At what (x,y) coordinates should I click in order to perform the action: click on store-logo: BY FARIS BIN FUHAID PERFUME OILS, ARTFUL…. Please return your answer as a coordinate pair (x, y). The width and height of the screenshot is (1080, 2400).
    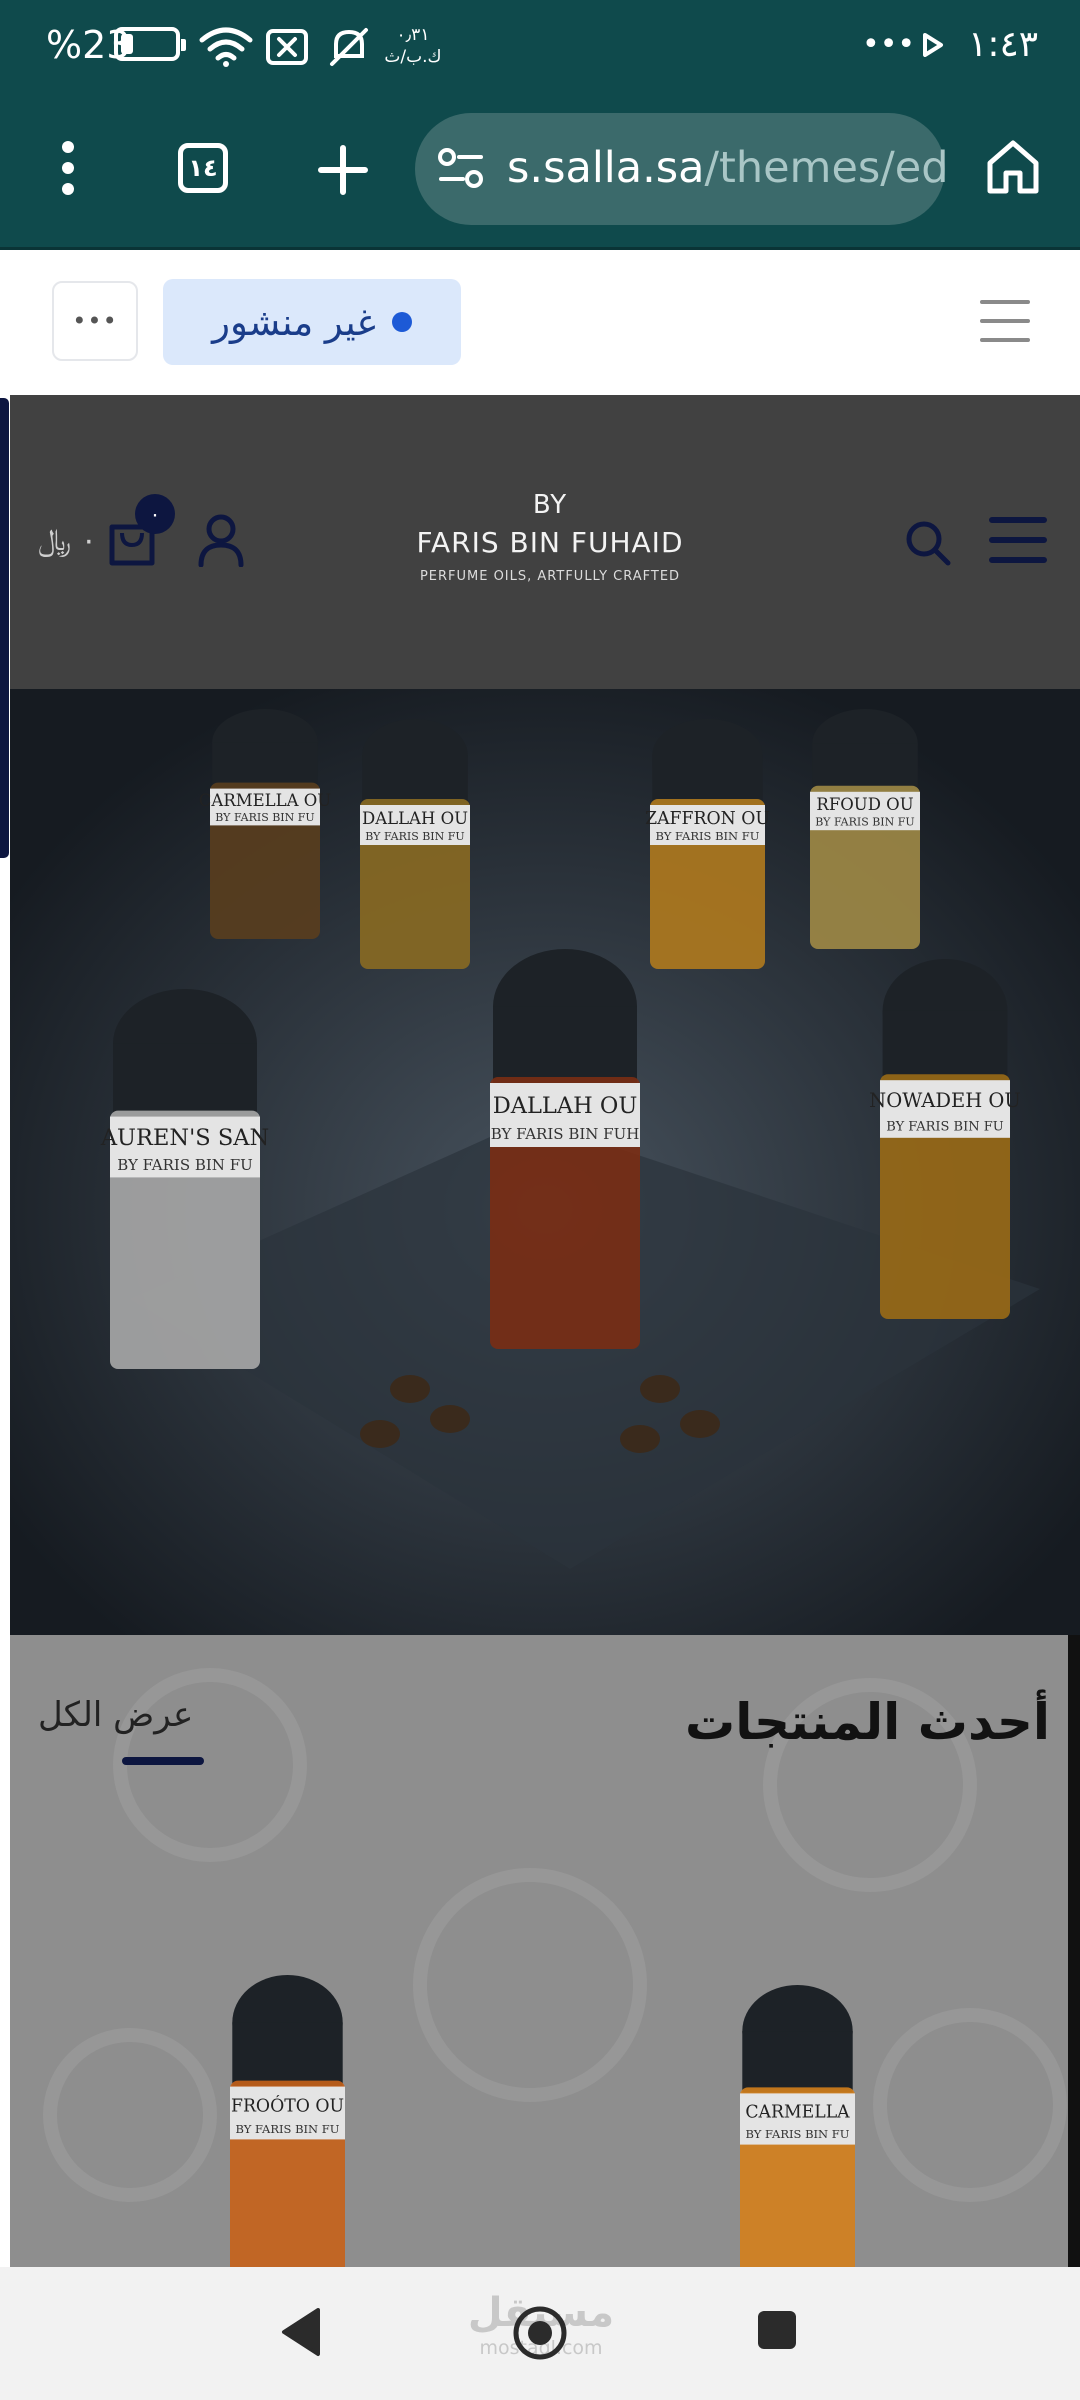
    Looking at the image, I should click on (550, 537).